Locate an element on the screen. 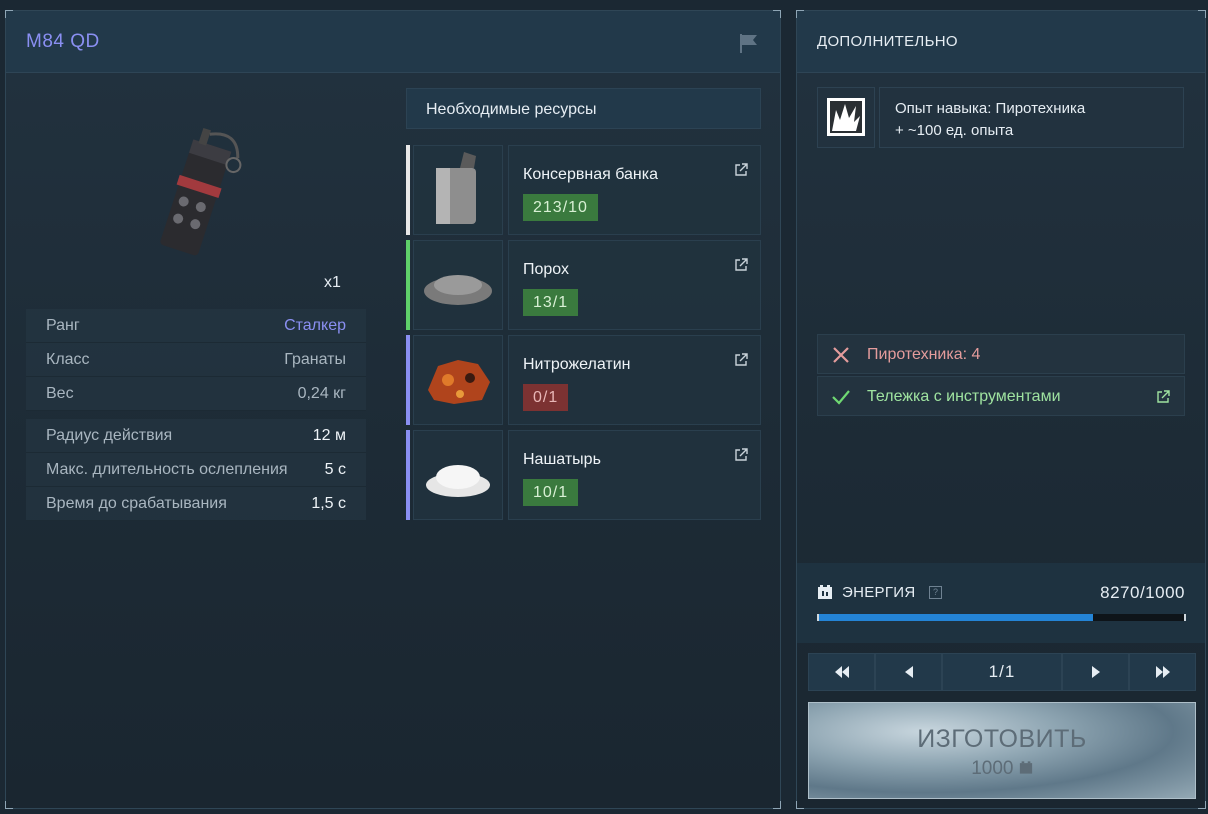 This screenshot has width=1208, height=814. pyrotechnics-icon is located at coordinates (846, 117).